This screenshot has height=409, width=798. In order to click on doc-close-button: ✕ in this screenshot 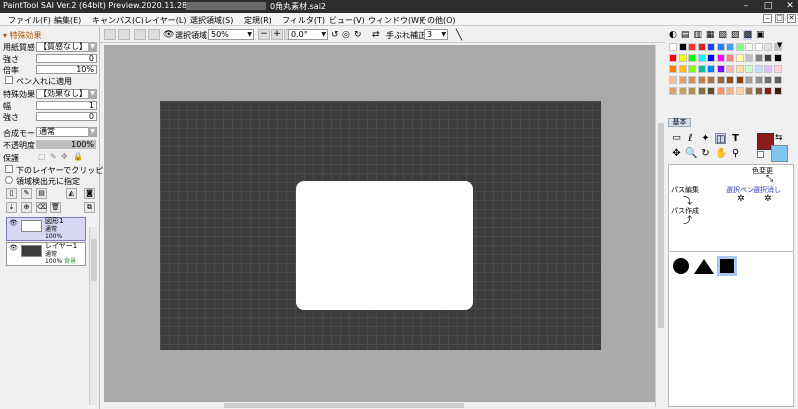, I will do `click(791, 18)`.